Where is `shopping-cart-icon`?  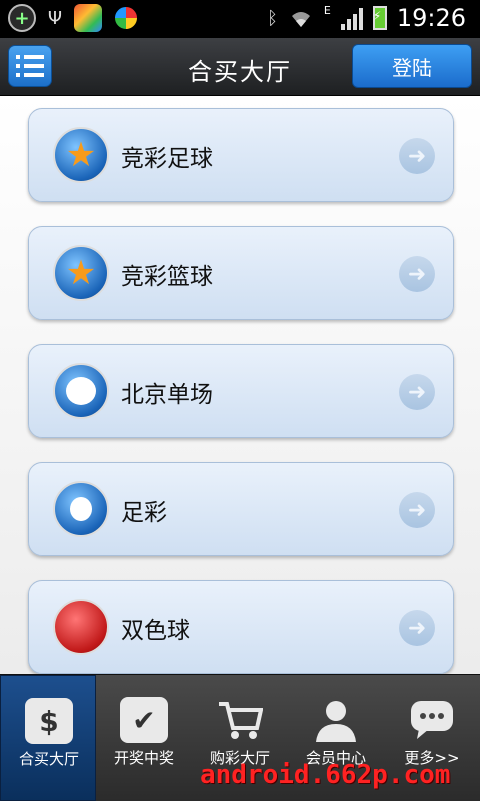 shopping-cart-icon is located at coordinates (240, 720).